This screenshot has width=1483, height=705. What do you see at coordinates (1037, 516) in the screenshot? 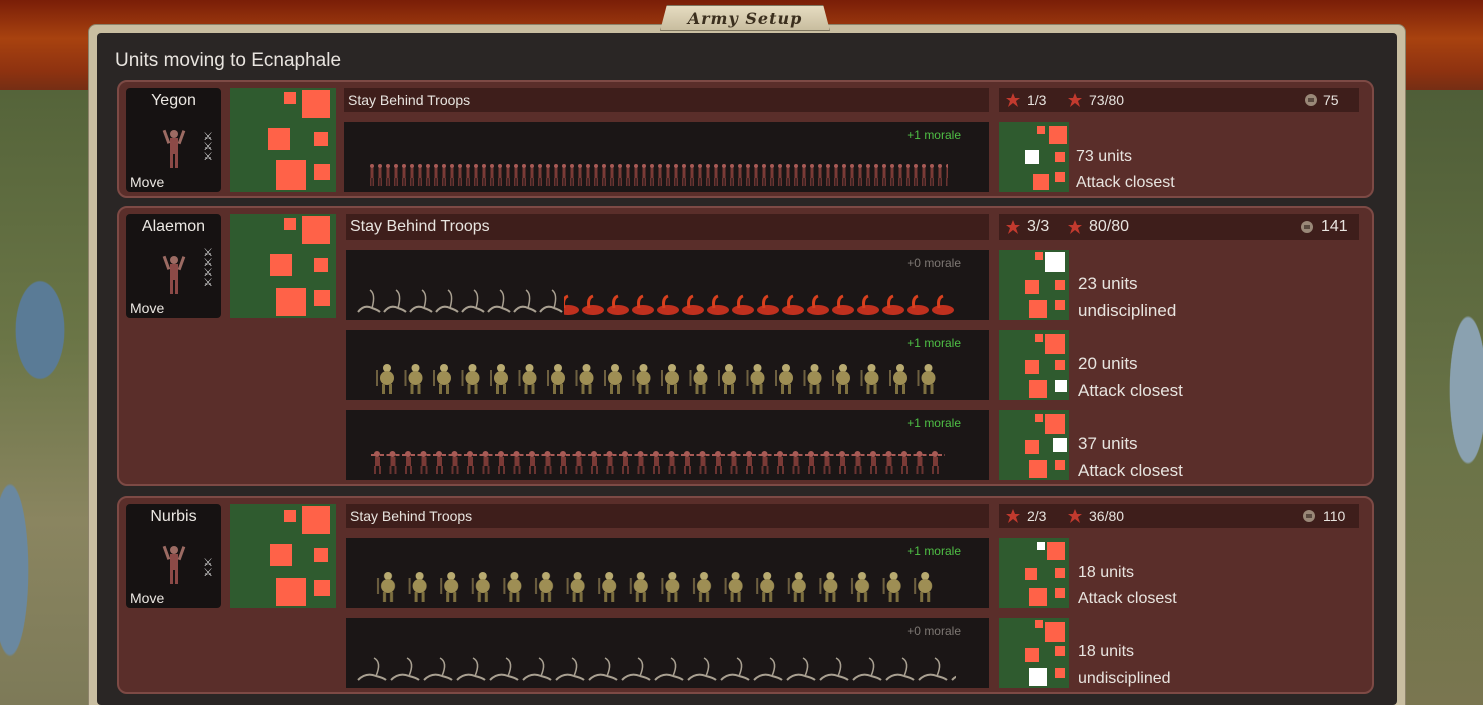
I see `squad-count: 2/3` at bounding box center [1037, 516].